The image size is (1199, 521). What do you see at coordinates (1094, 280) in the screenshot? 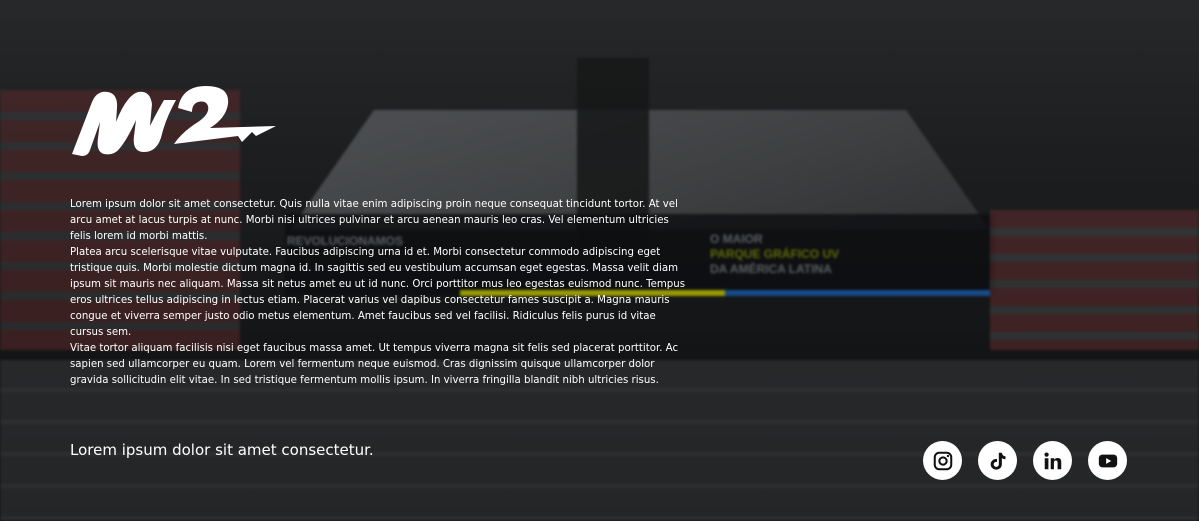
I see `background-building-right` at bounding box center [1094, 280].